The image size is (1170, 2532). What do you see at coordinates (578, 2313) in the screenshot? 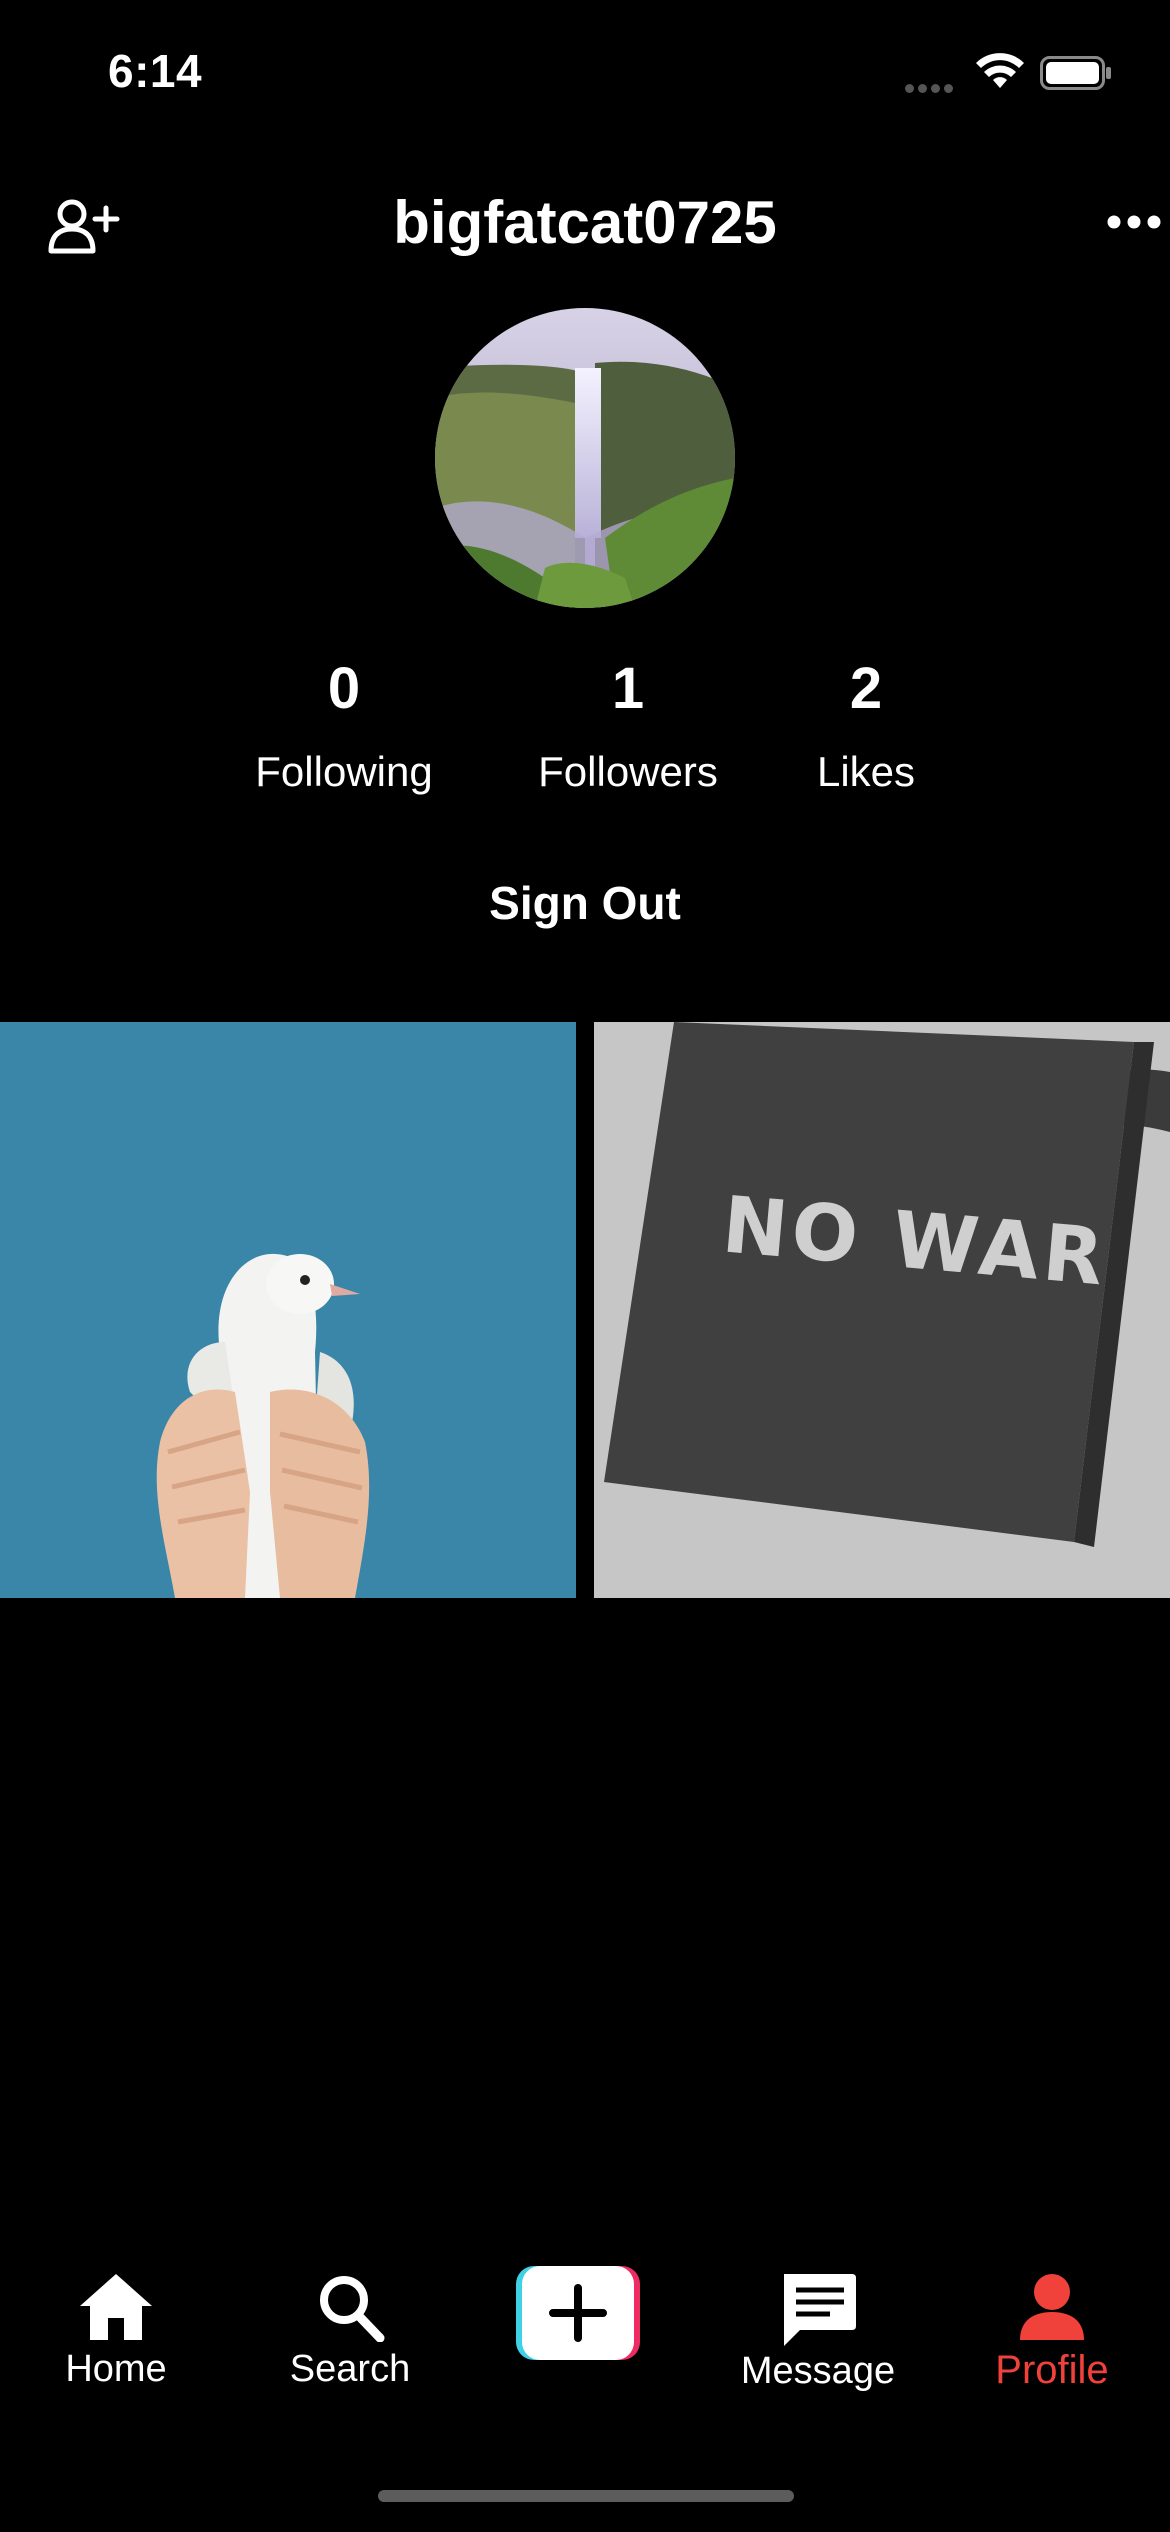
I see `create-video-button` at bounding box center [578, 2313].